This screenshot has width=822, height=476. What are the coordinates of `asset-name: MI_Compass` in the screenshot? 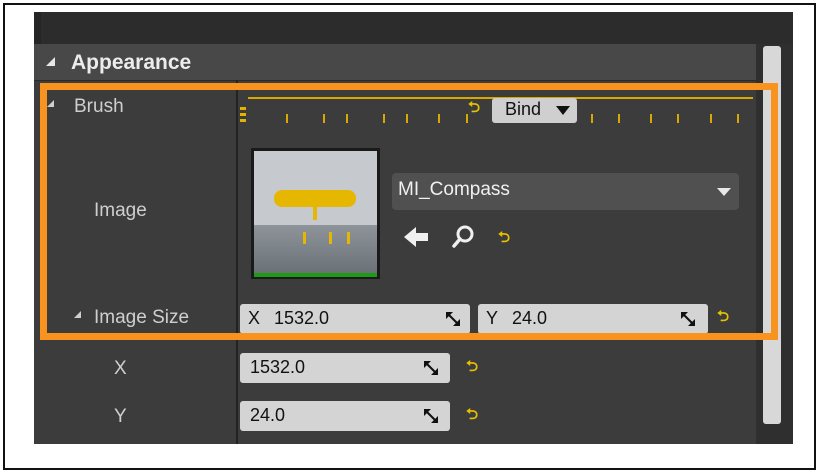 It's located at (454, 189).